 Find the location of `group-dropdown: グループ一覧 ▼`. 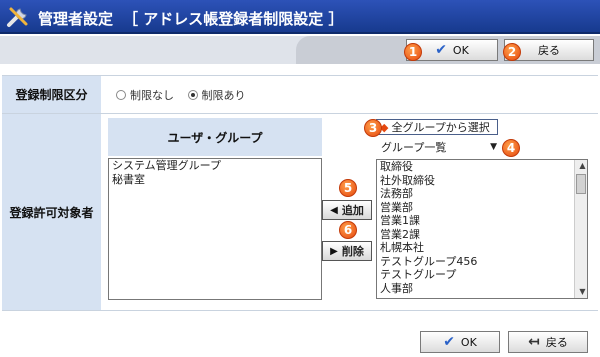

group-dropdown: グループ一覧 ▼ is located at coordinates (439, 147).